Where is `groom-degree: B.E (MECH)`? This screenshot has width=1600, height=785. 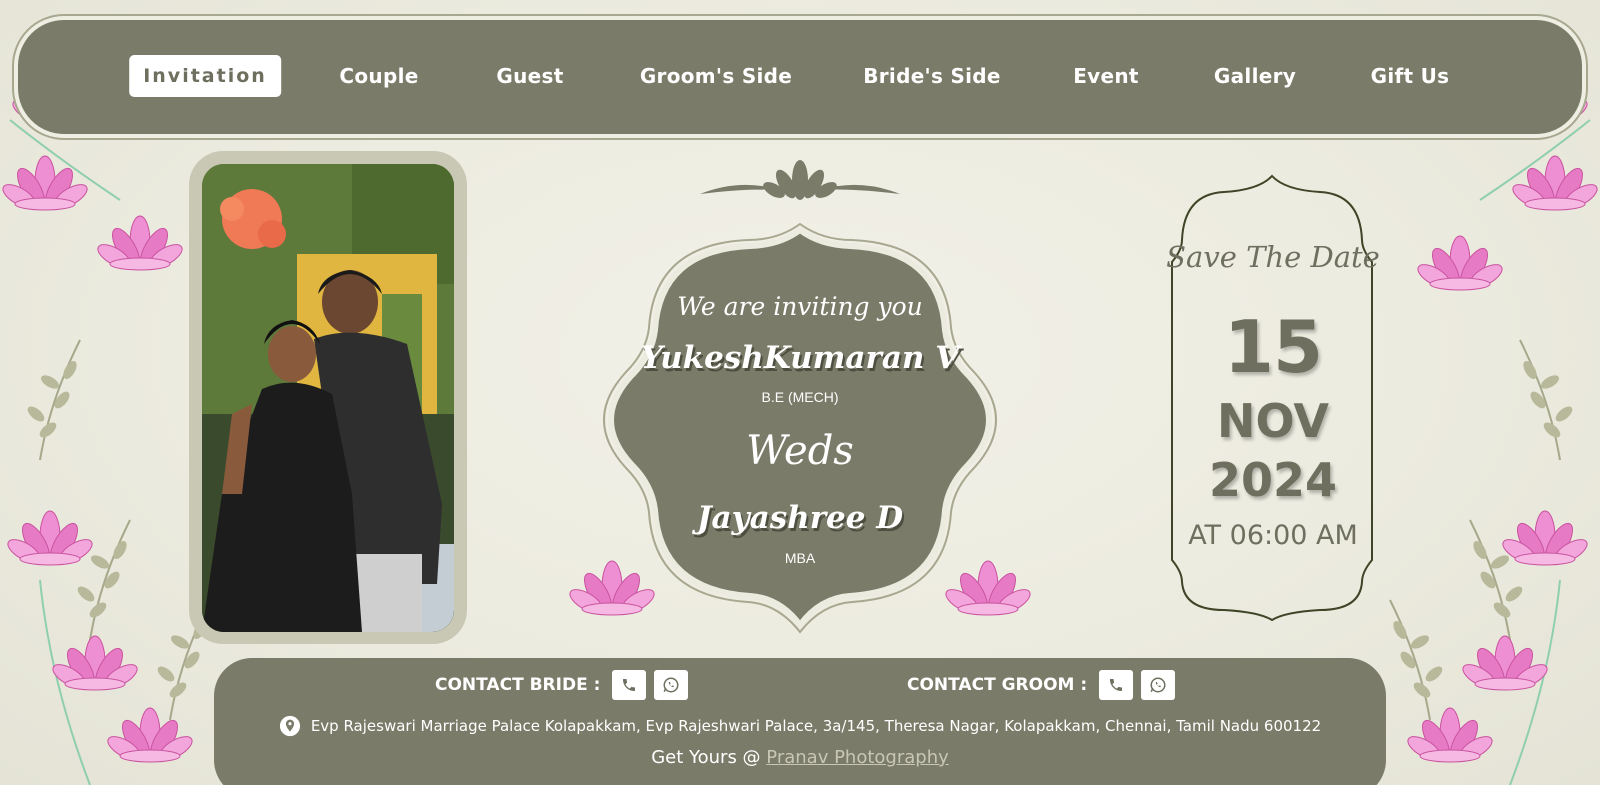
groom-degree: B.E (MECH) is located at coordinates (800, 397).